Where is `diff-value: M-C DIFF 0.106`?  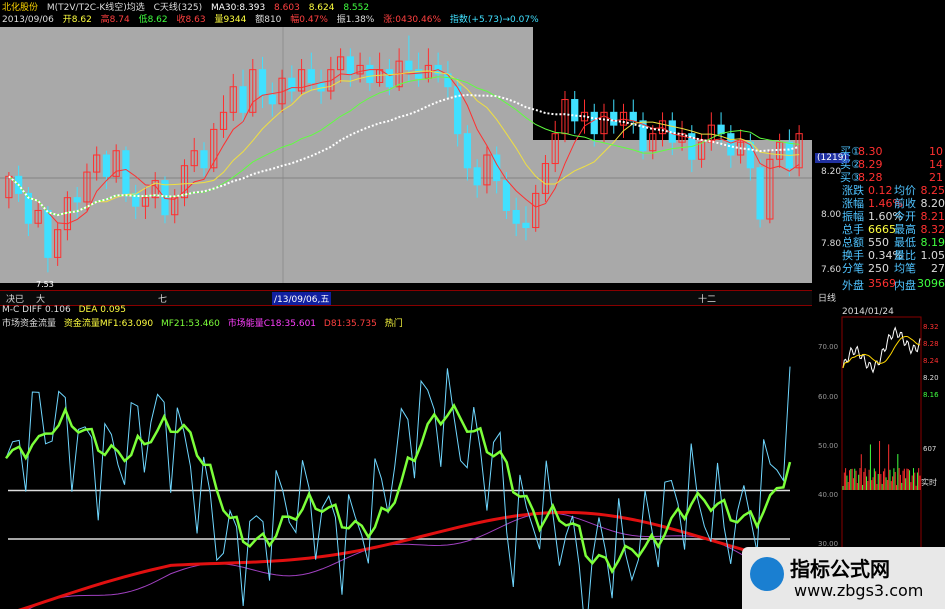
diff-value: M-C DIFF 0.106 is located at coordinates (36, 310).